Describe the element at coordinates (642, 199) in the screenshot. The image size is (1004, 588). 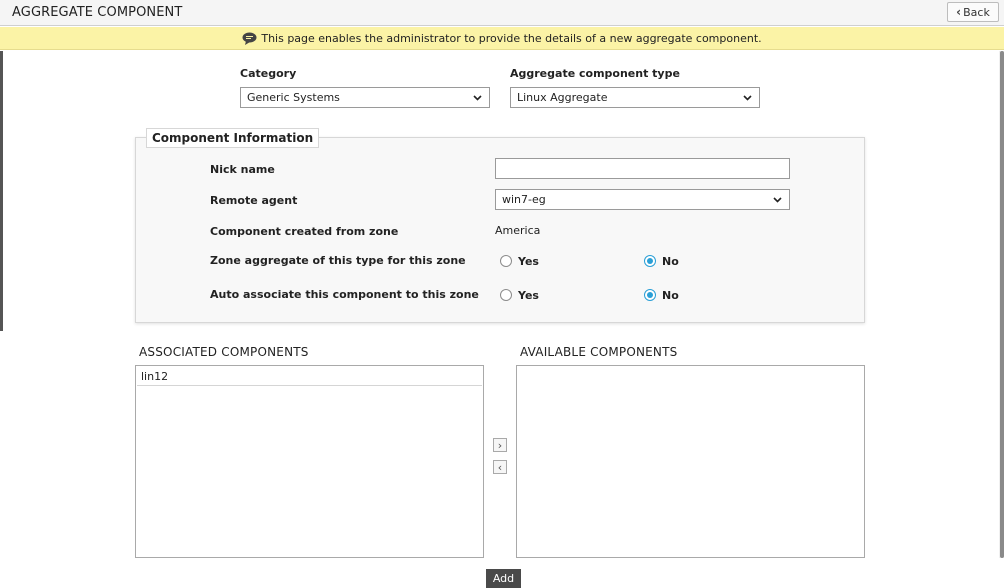
I see `remote-agent-select: win7-eg` at that location.